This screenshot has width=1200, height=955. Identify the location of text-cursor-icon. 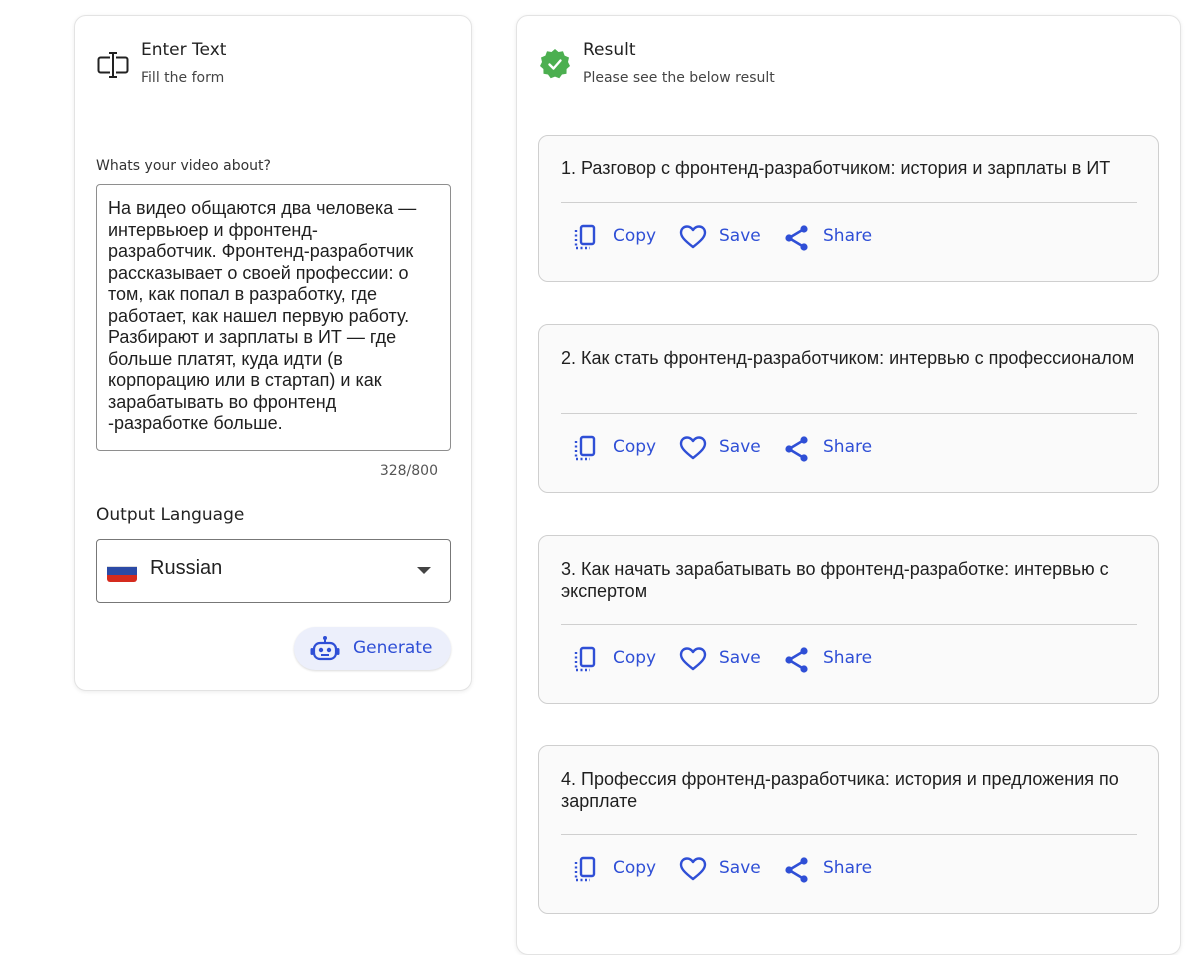
(113, 65).